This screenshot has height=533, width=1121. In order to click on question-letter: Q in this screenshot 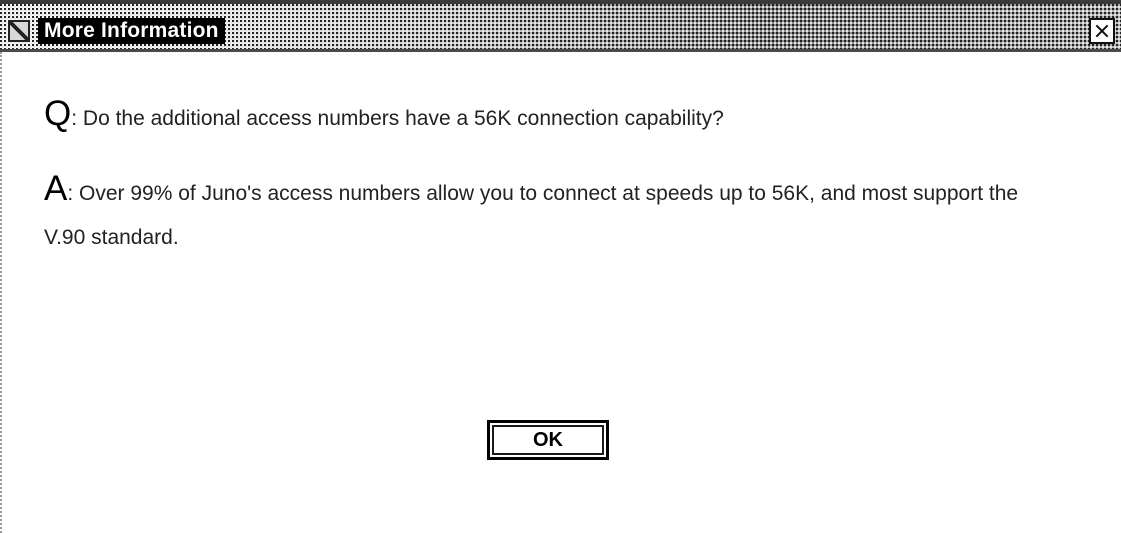, I will do `click(58, 113)`.